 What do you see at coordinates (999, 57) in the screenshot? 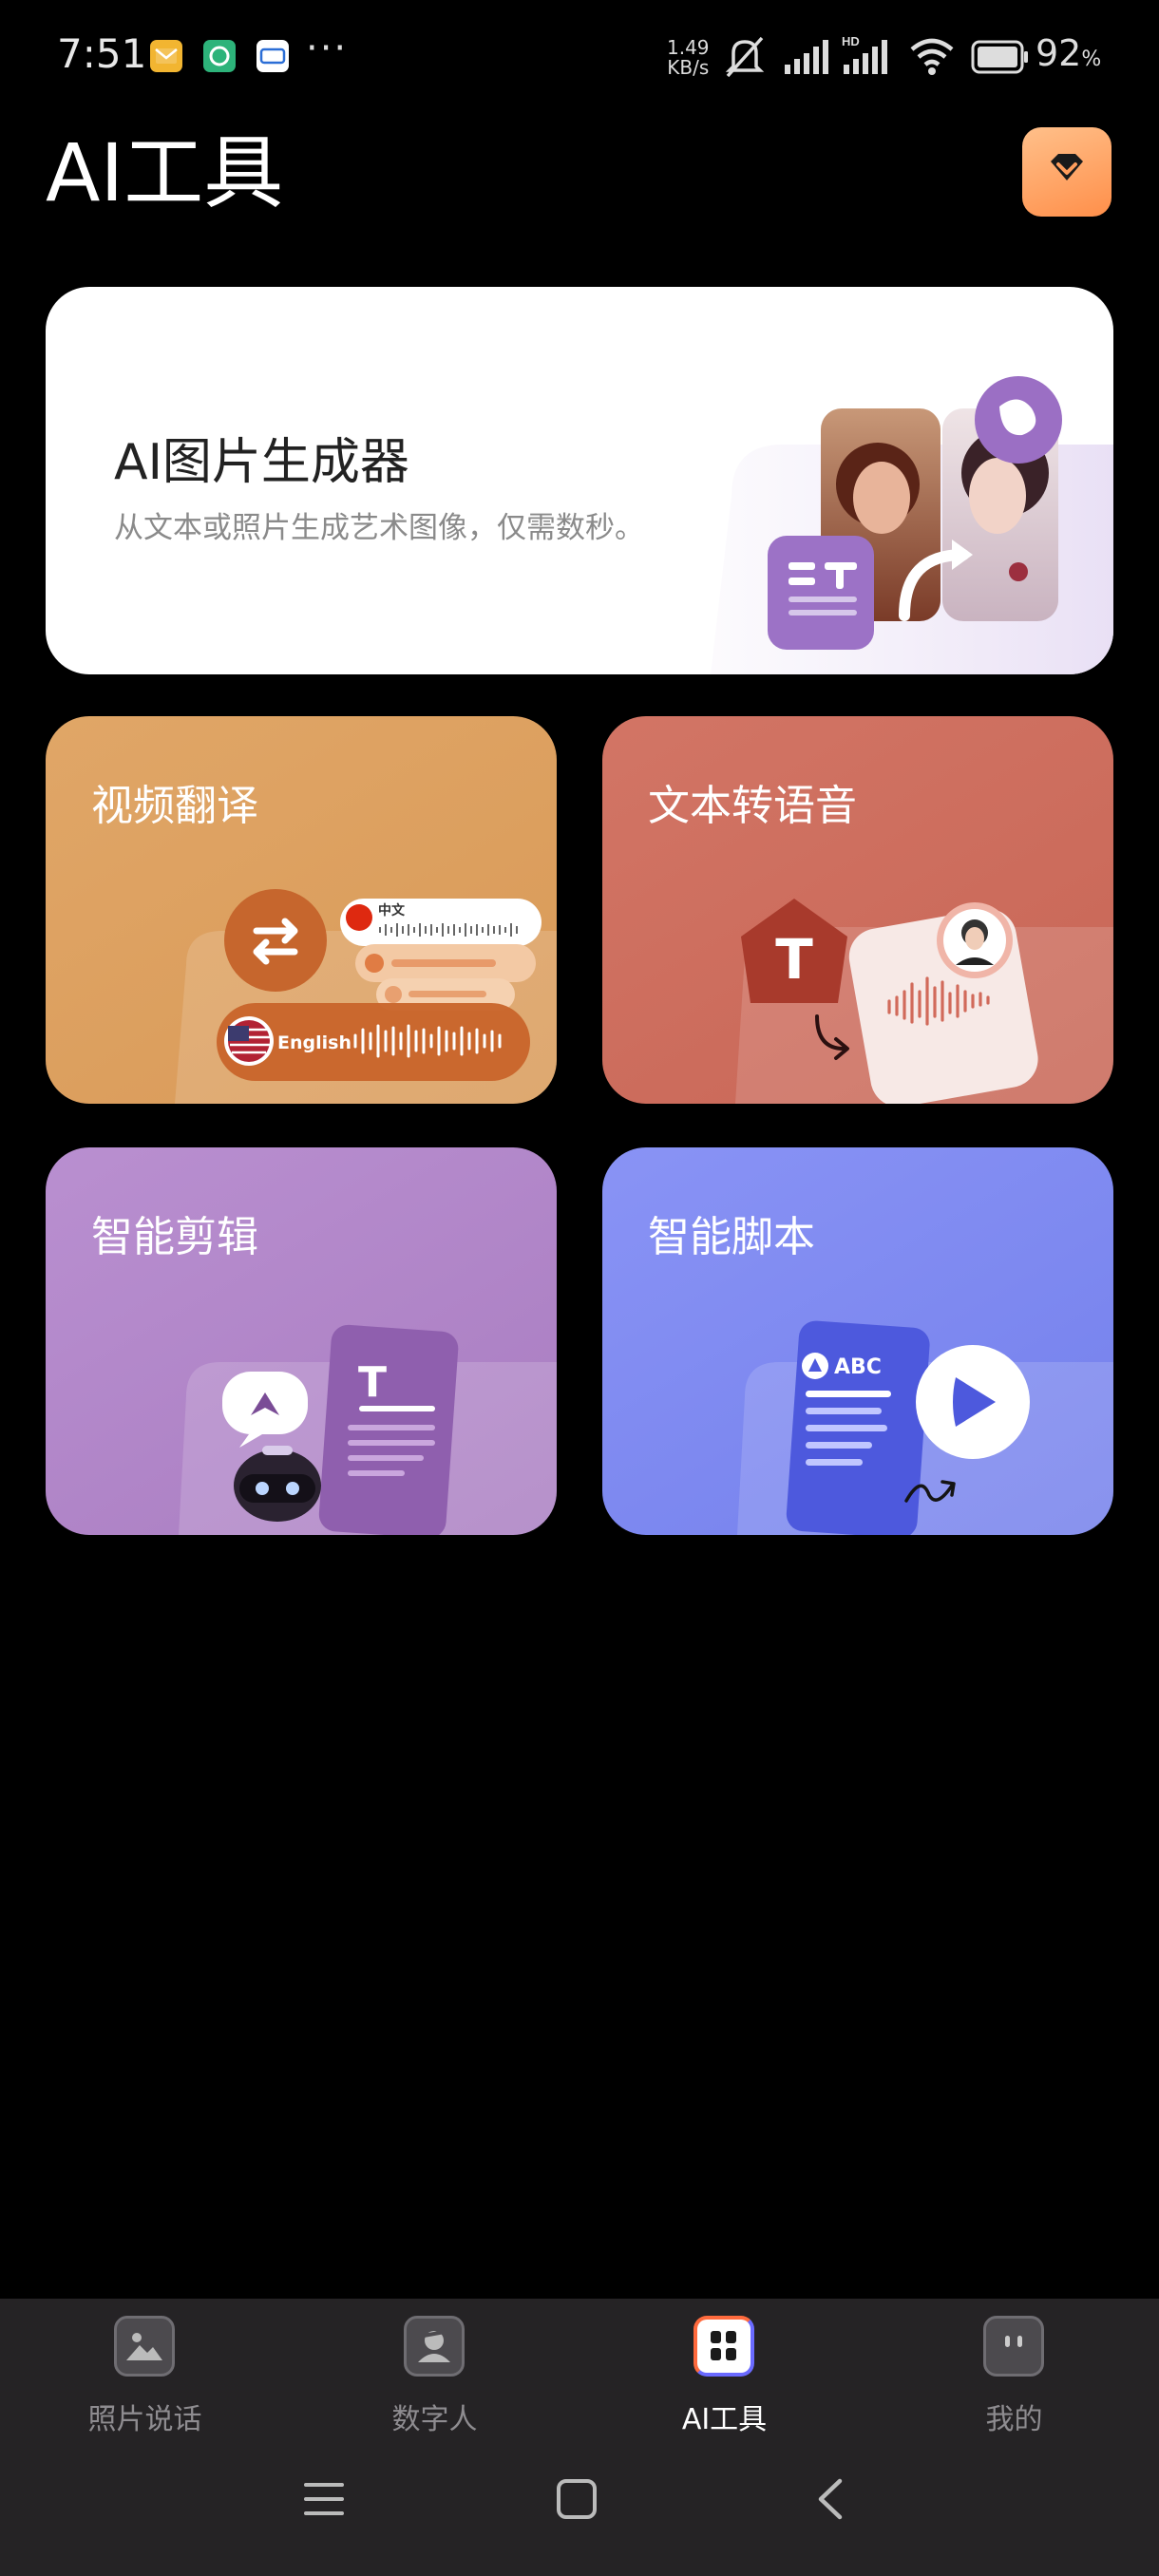
I see `battery-icon` at bounding box center [999, 57].